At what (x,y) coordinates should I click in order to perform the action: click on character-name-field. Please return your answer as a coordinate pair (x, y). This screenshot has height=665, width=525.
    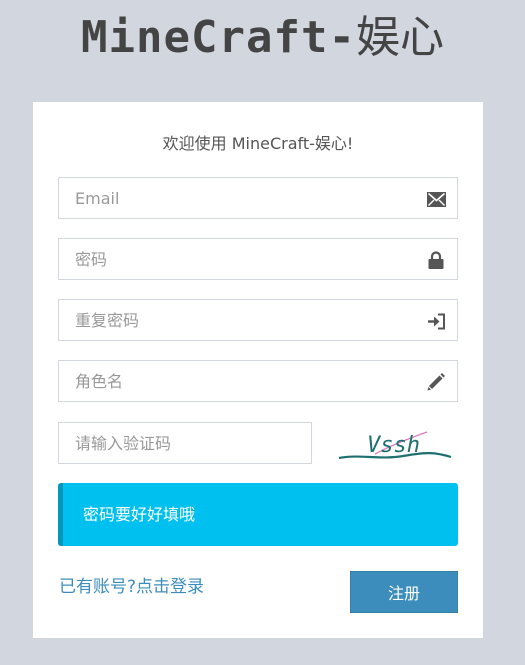
    Looking at the image, I should click on (258, 381).